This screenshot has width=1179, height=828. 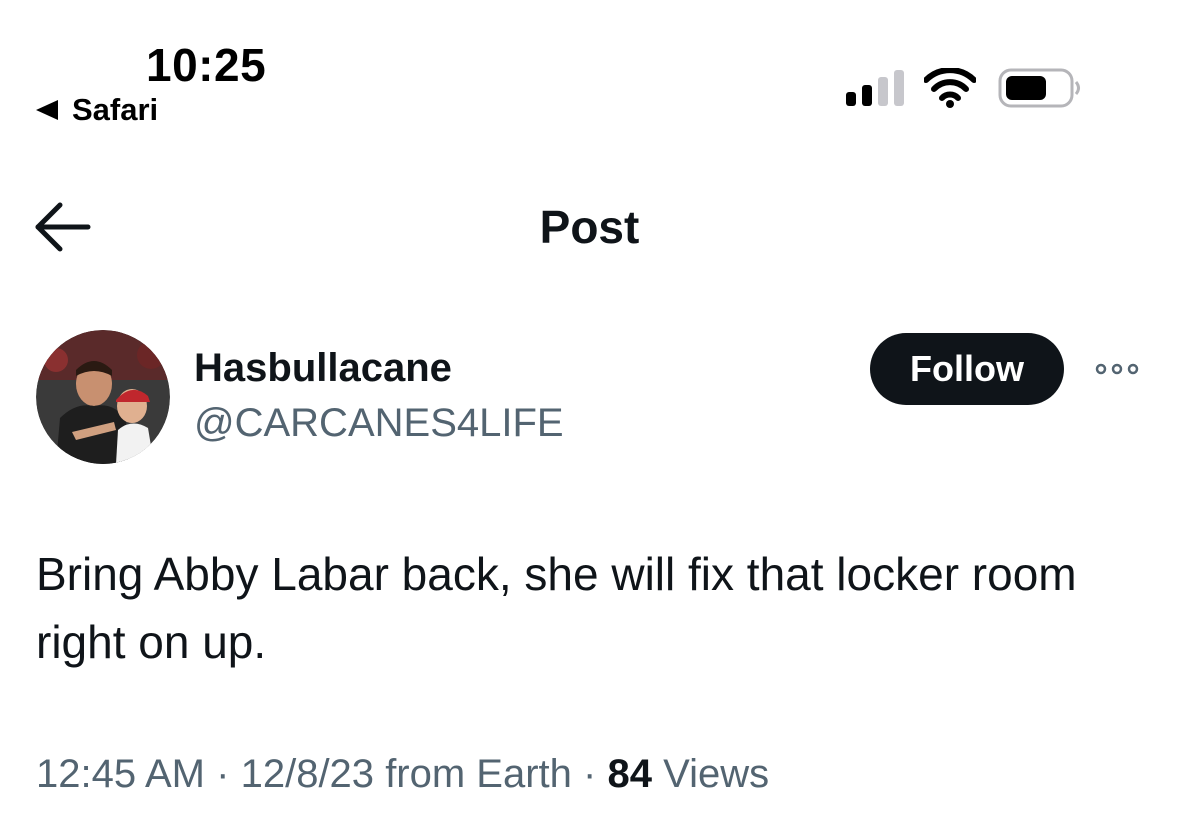 I want to click on avatar, so click(x=103, y=397).